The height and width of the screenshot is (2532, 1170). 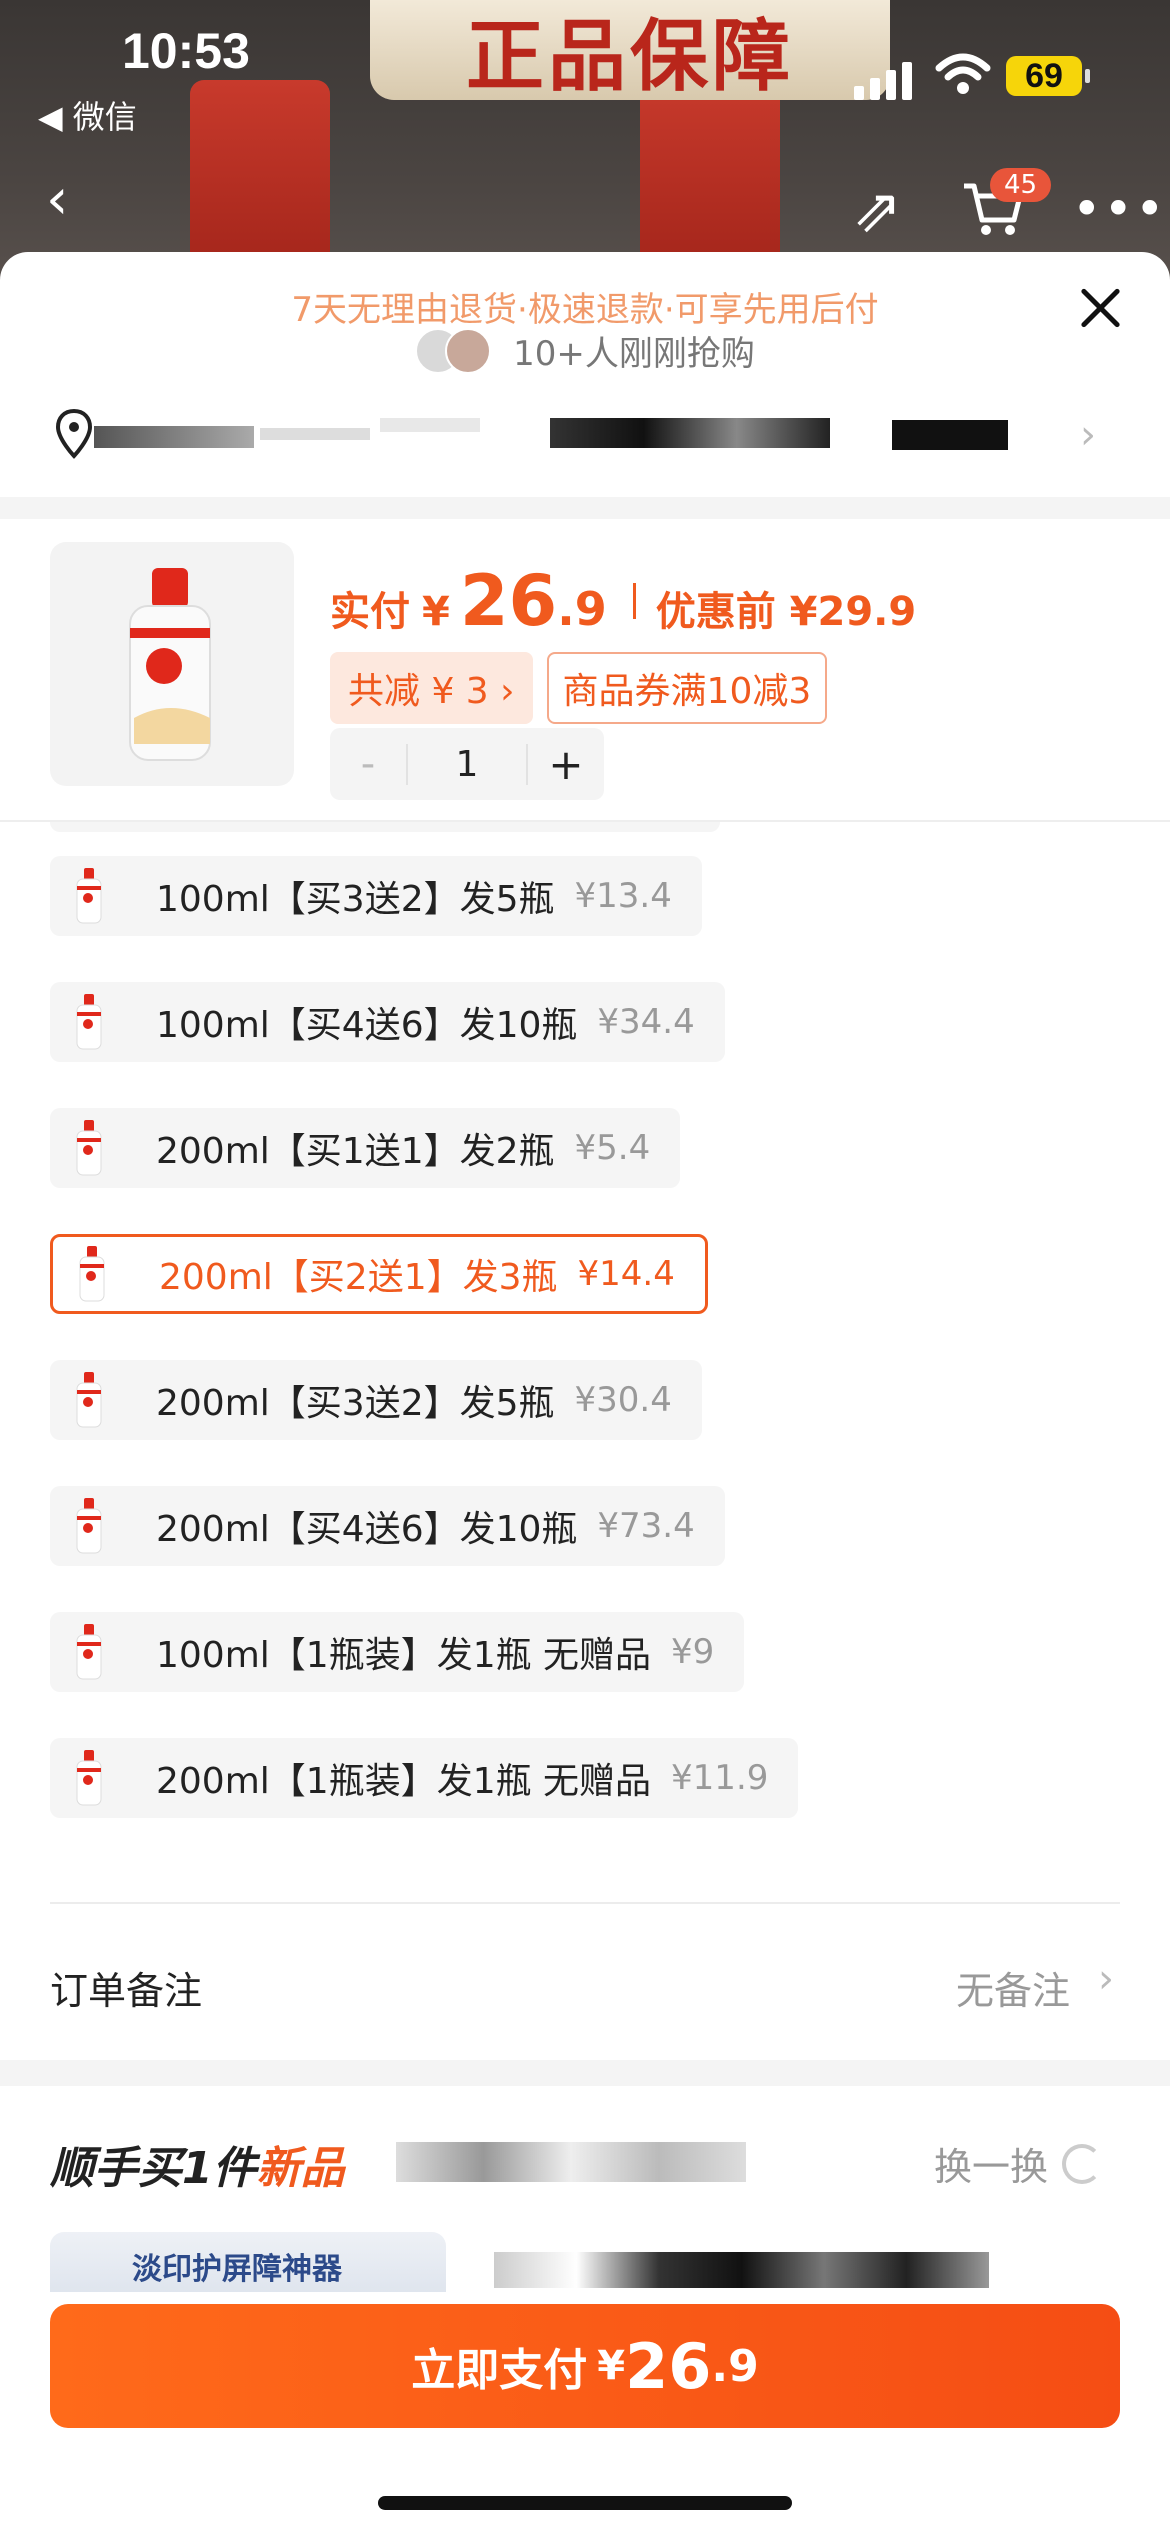 I want to click on sku-option: 100ml【1瓶装】发1瓶 无赠品 ¥9, so click(x=397, y=1652).